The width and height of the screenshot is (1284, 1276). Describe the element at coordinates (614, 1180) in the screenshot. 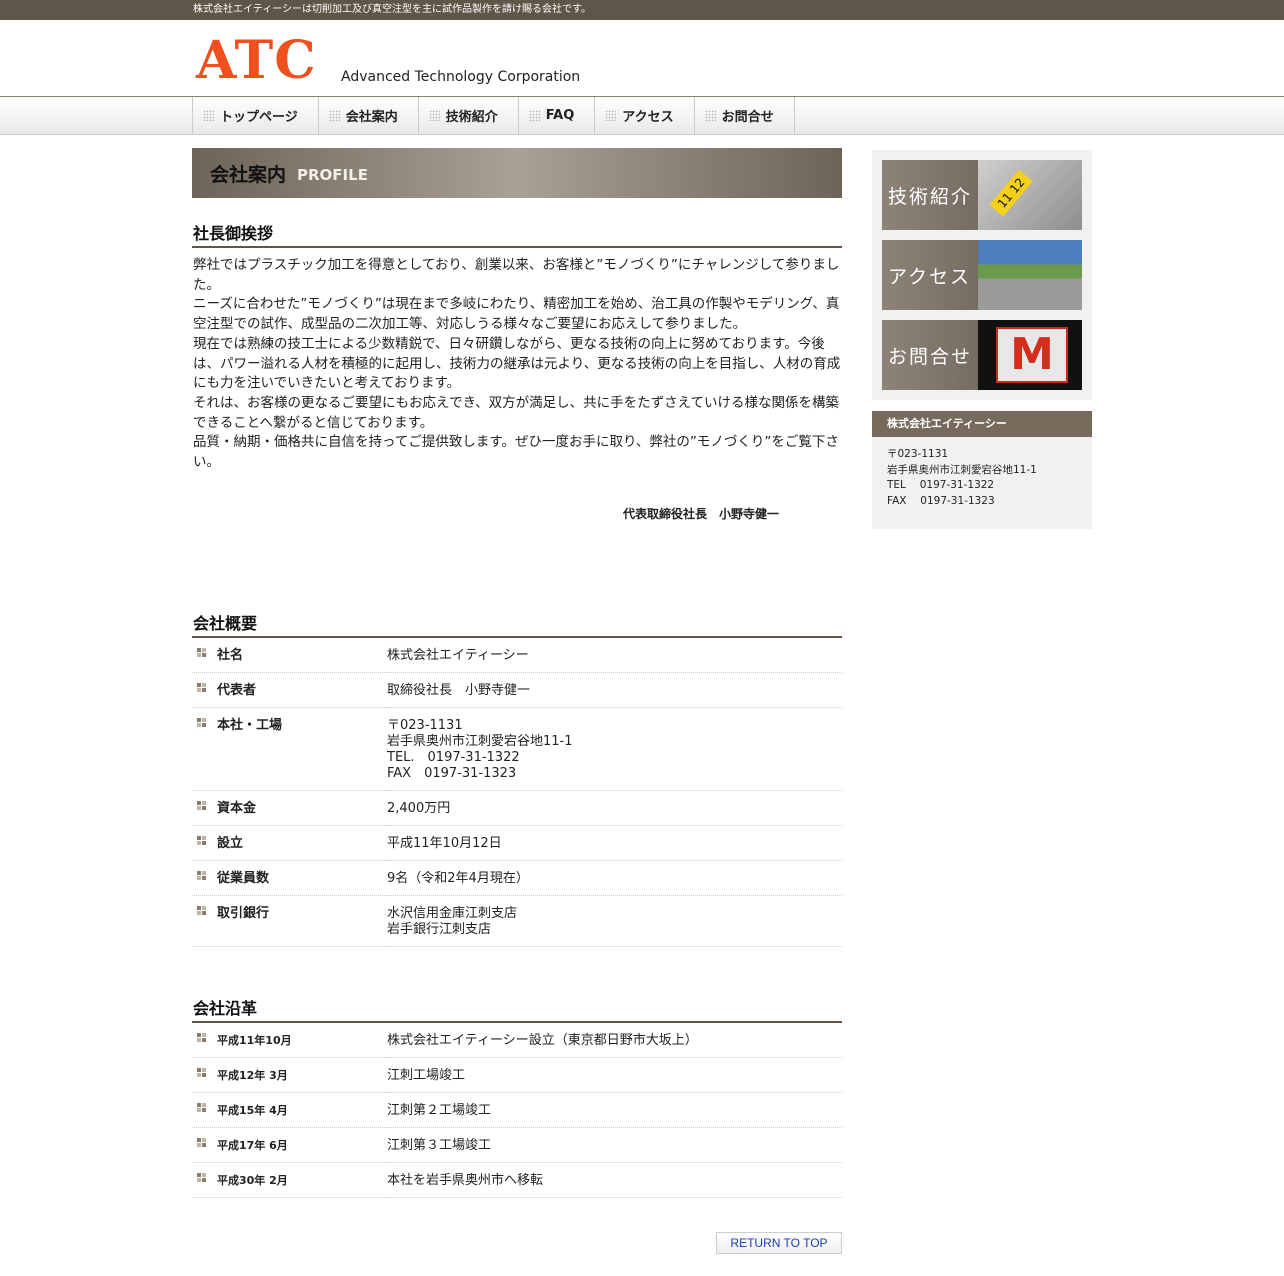

I see `table-cell: 本社を岩手県奥州市へ移転` at that location.